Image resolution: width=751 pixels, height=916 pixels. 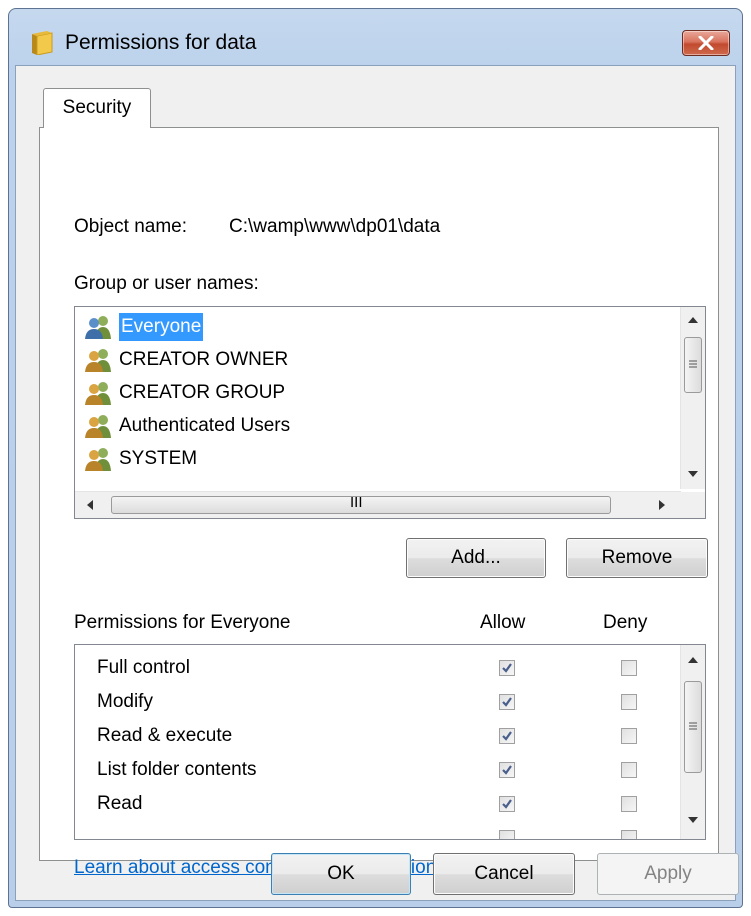 I want to click on permission-row-list-folder-contents: List folder contents, so click(x=377, y=771).